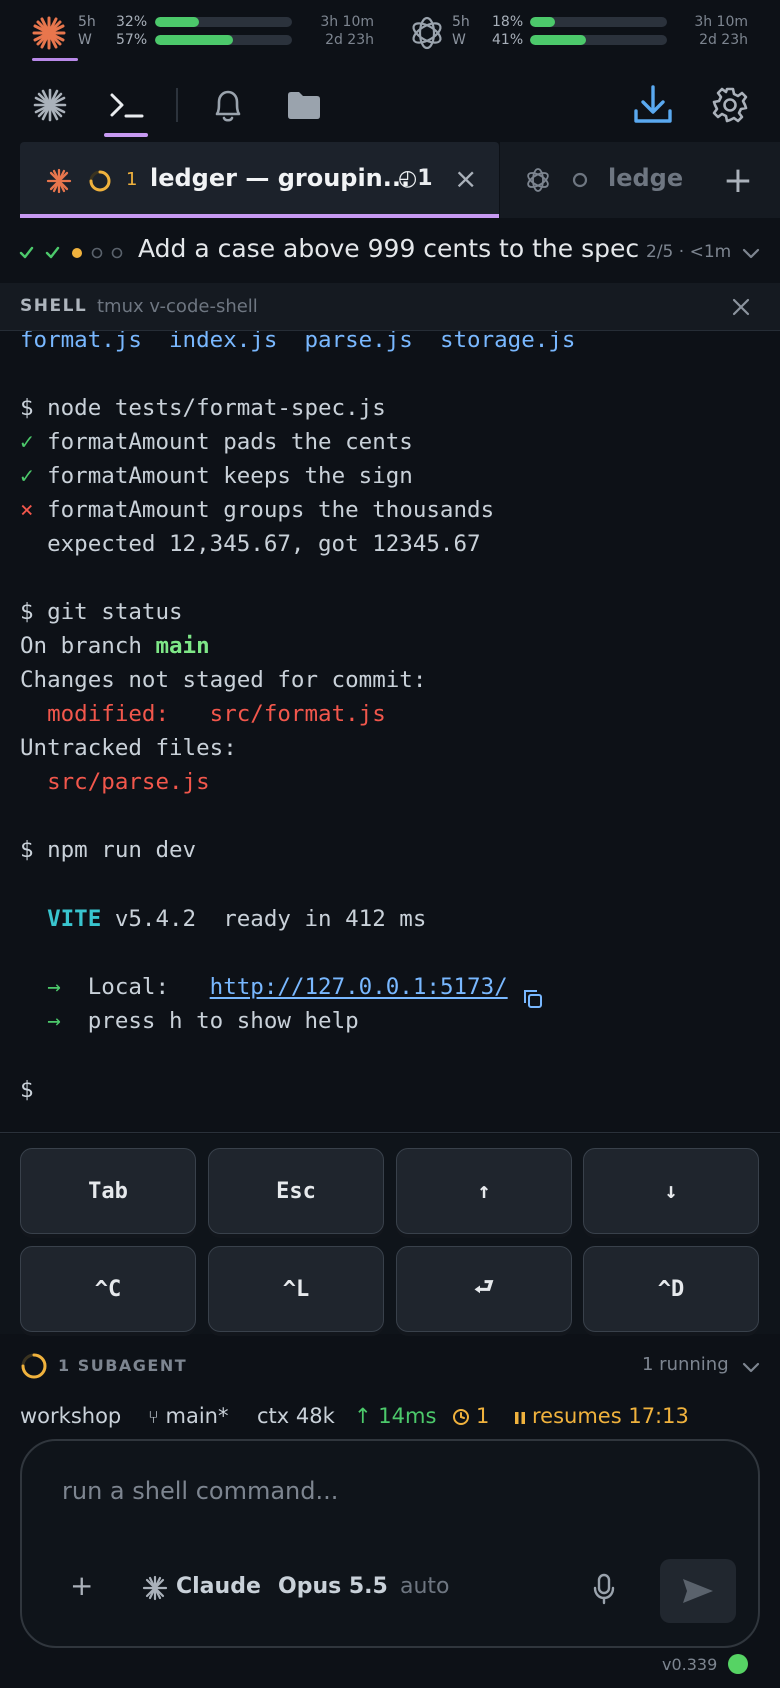 This screenshot has width=780, height=1688. What do you see at coordinates (465, 178) in the screenshot?
I see `tab-close-button: ×` at bounding box center [465, 178].